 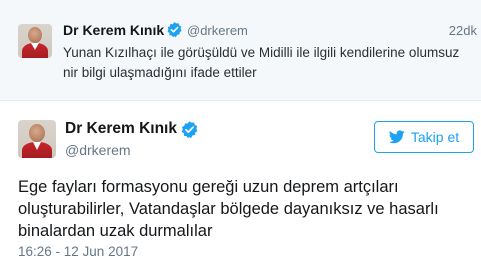 What do you see at coordinates (78, 251) in the screenshot?
I see `tweet-datetime: 16:26 - 12 Jun 2017` at bounding box center [78, 251].